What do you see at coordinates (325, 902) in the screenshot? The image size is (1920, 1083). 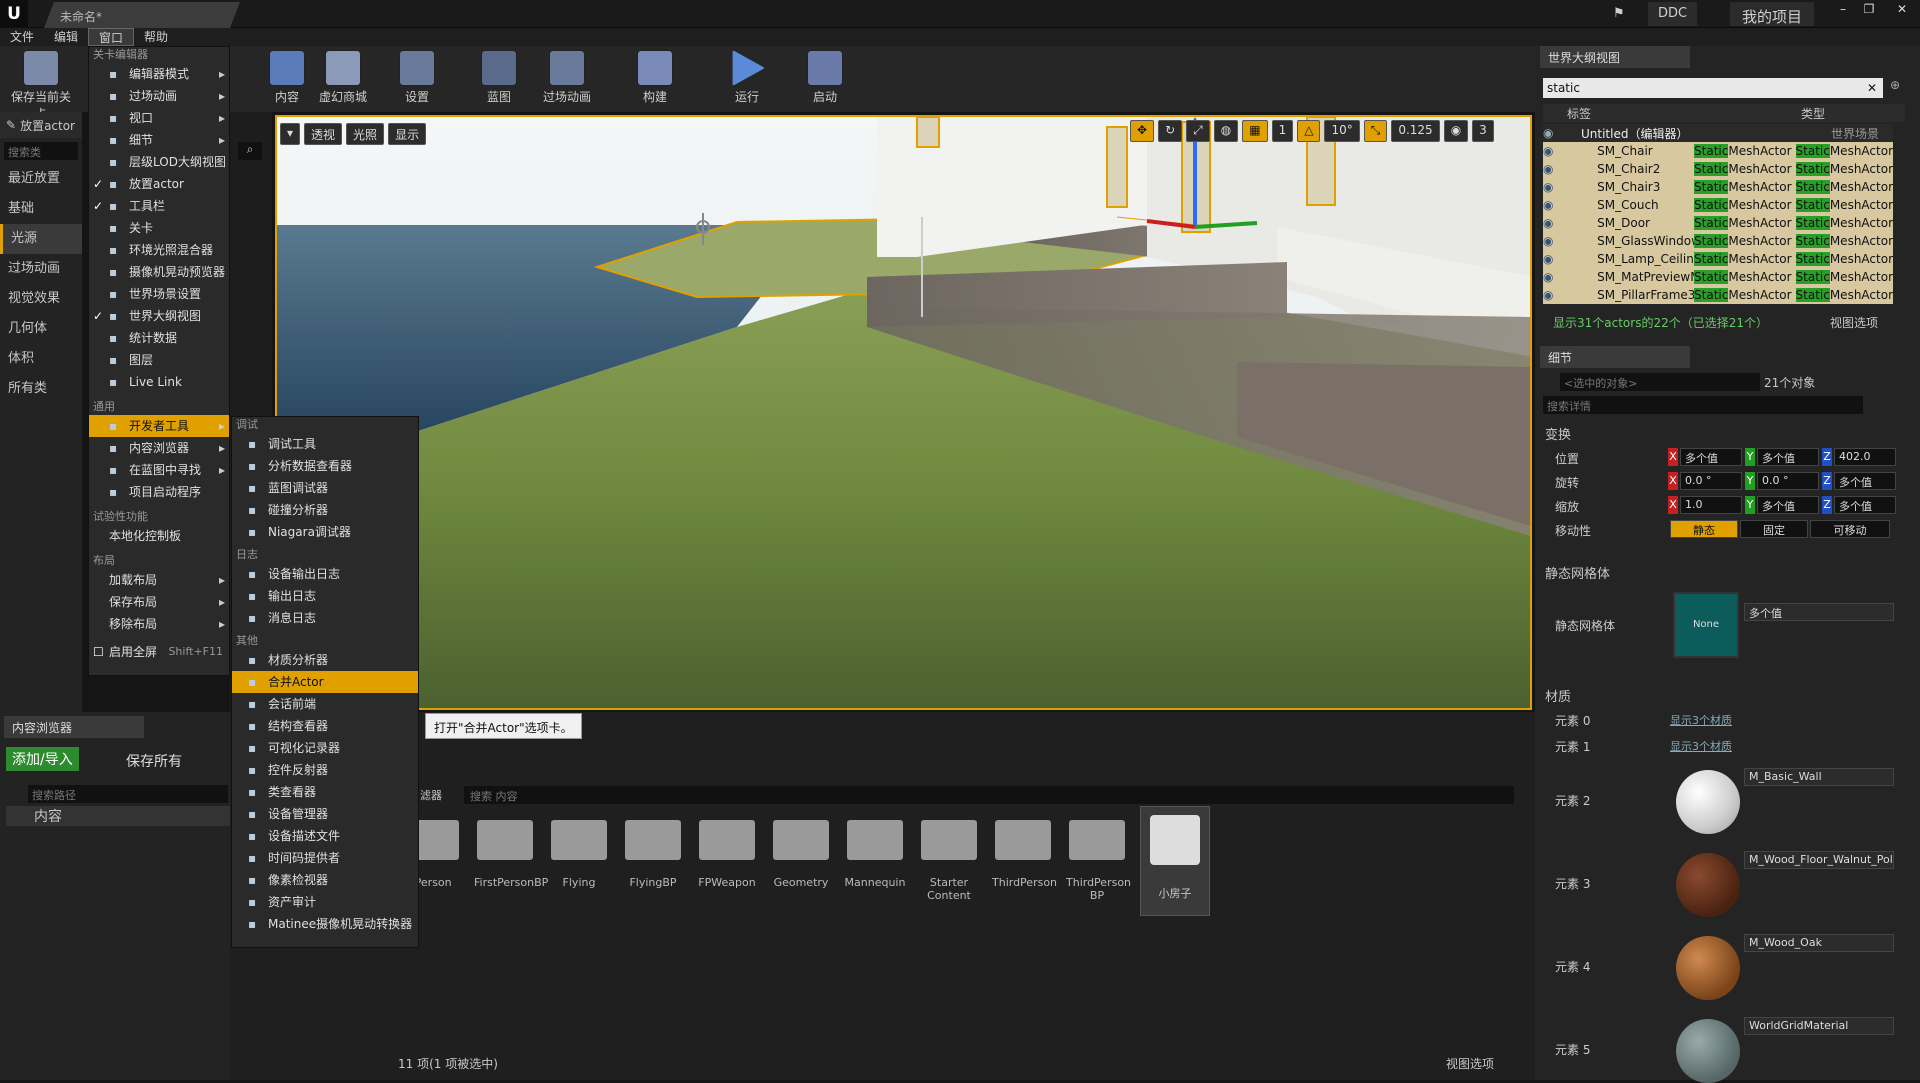 I see `other-menu-item: ▪ 资产审计` at bounding box center [325, 902].